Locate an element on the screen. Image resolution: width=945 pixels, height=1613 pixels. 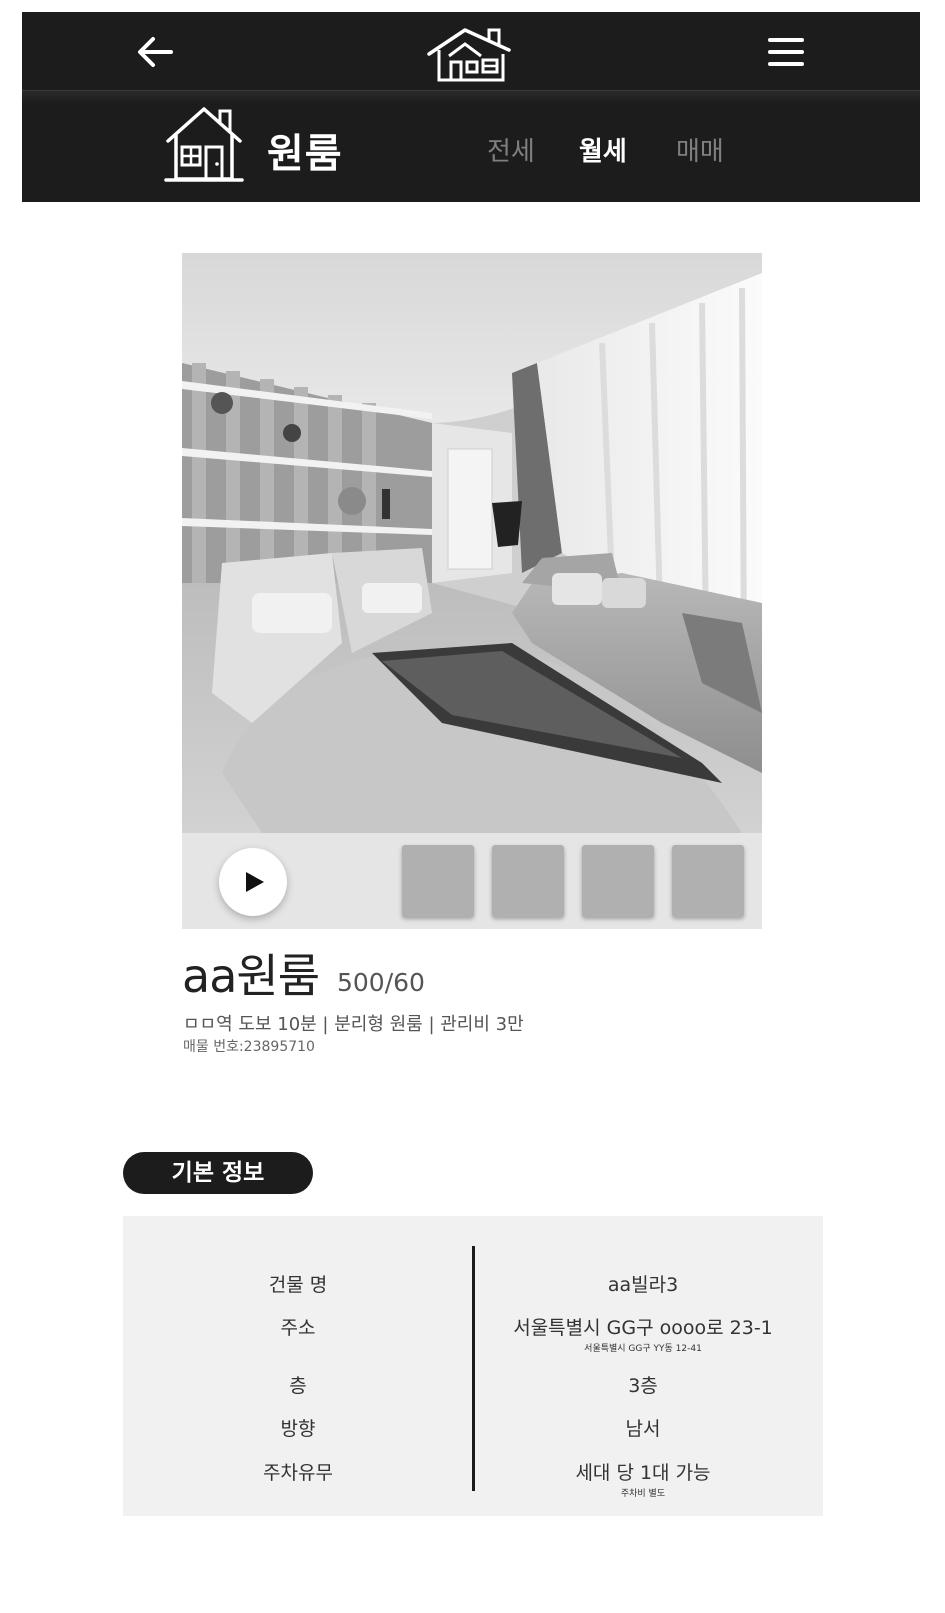
tab-wolse: 월세 is located at coordinates (603, 149).